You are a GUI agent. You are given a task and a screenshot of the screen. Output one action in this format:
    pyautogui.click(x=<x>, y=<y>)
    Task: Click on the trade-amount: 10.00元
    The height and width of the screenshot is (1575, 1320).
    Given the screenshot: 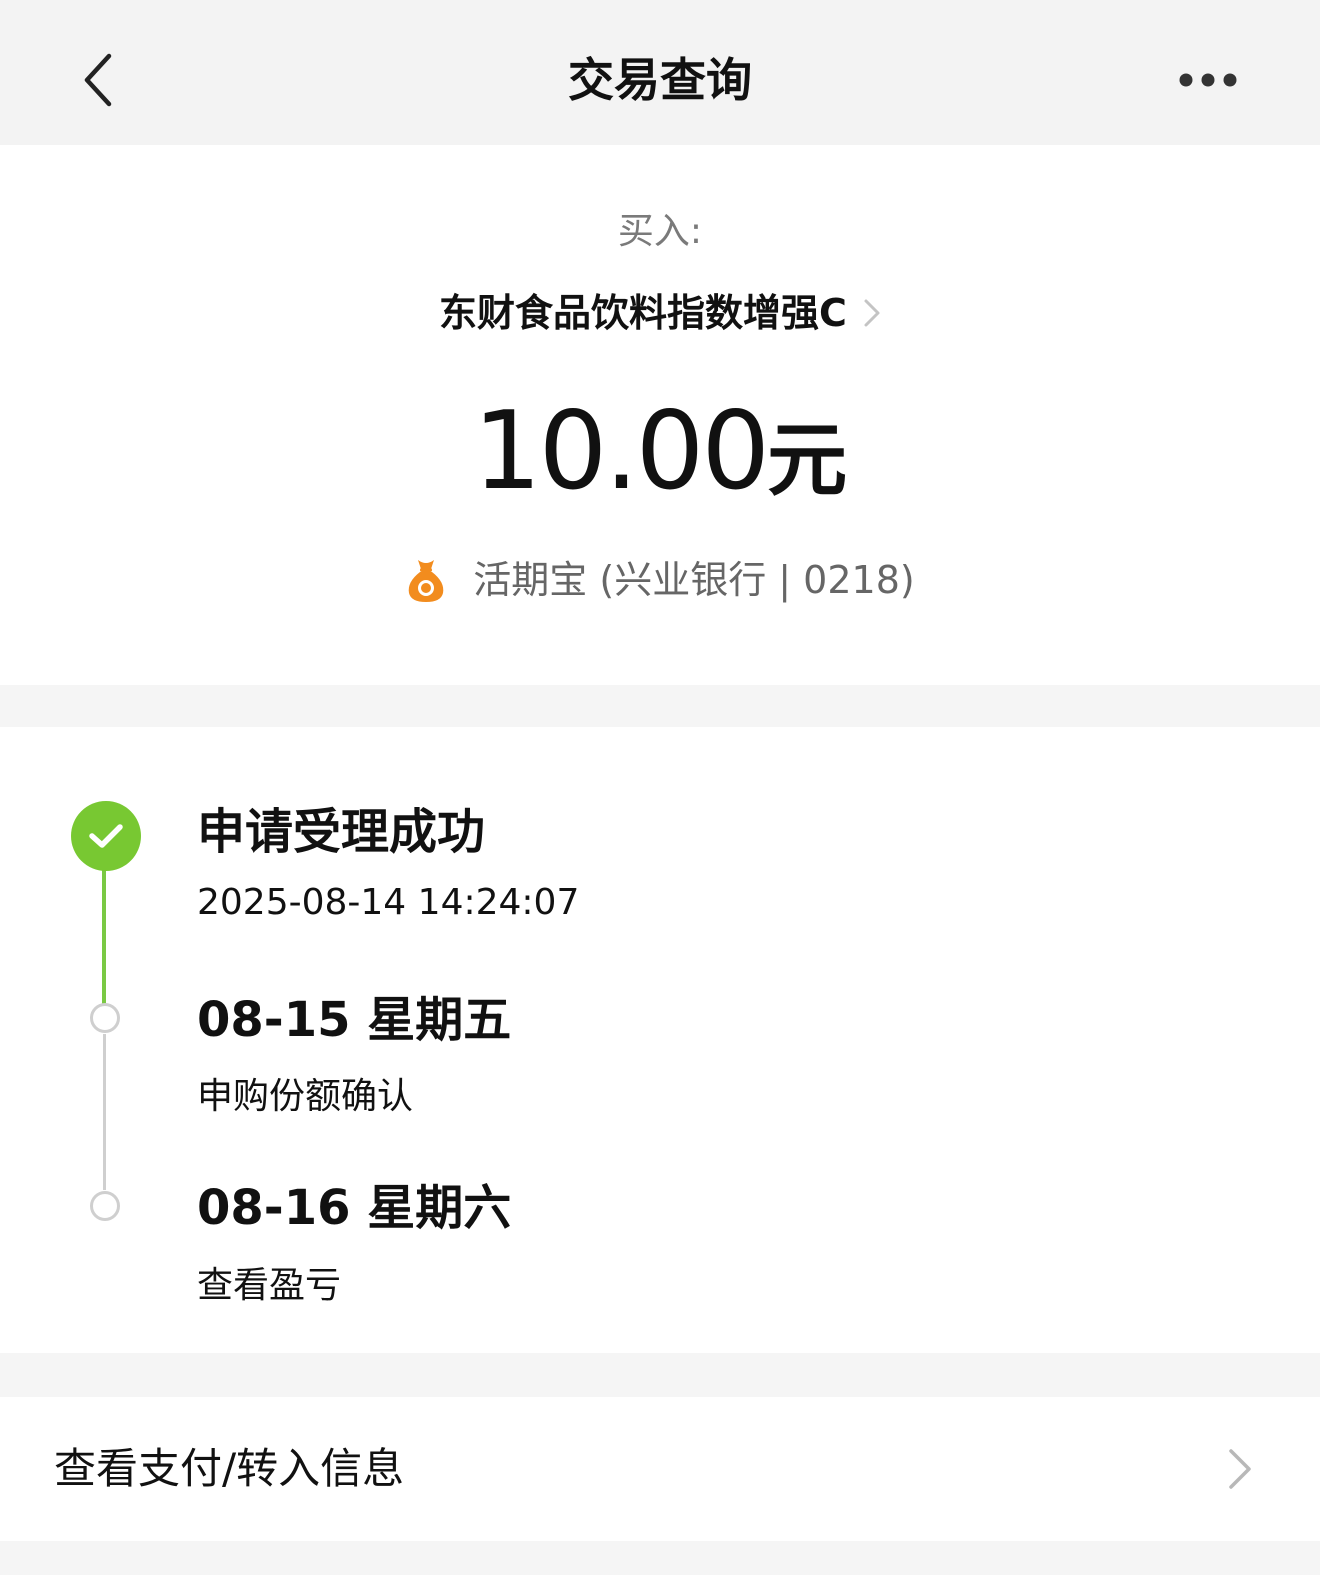 What is the action you would take?
    pyautogui.click(x=660, y=452)
    